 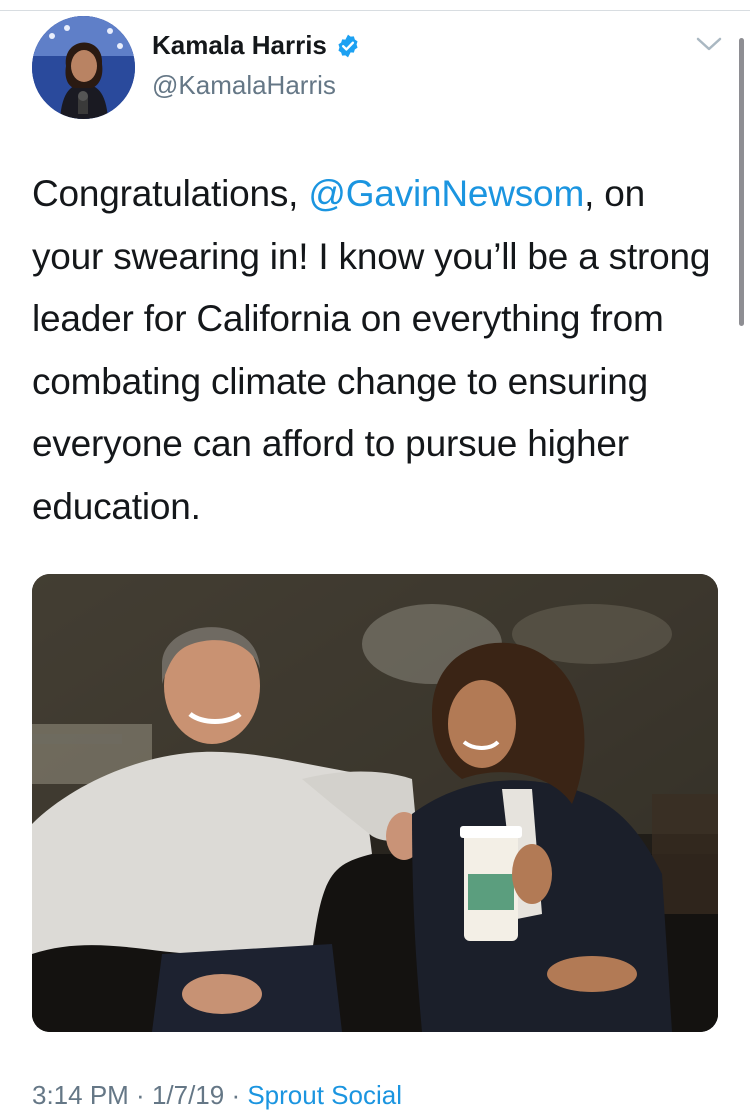 What do you see at coordinates (741, 182) in the screenshot?
I see `scrollbar` at bounding box center [741, 182].